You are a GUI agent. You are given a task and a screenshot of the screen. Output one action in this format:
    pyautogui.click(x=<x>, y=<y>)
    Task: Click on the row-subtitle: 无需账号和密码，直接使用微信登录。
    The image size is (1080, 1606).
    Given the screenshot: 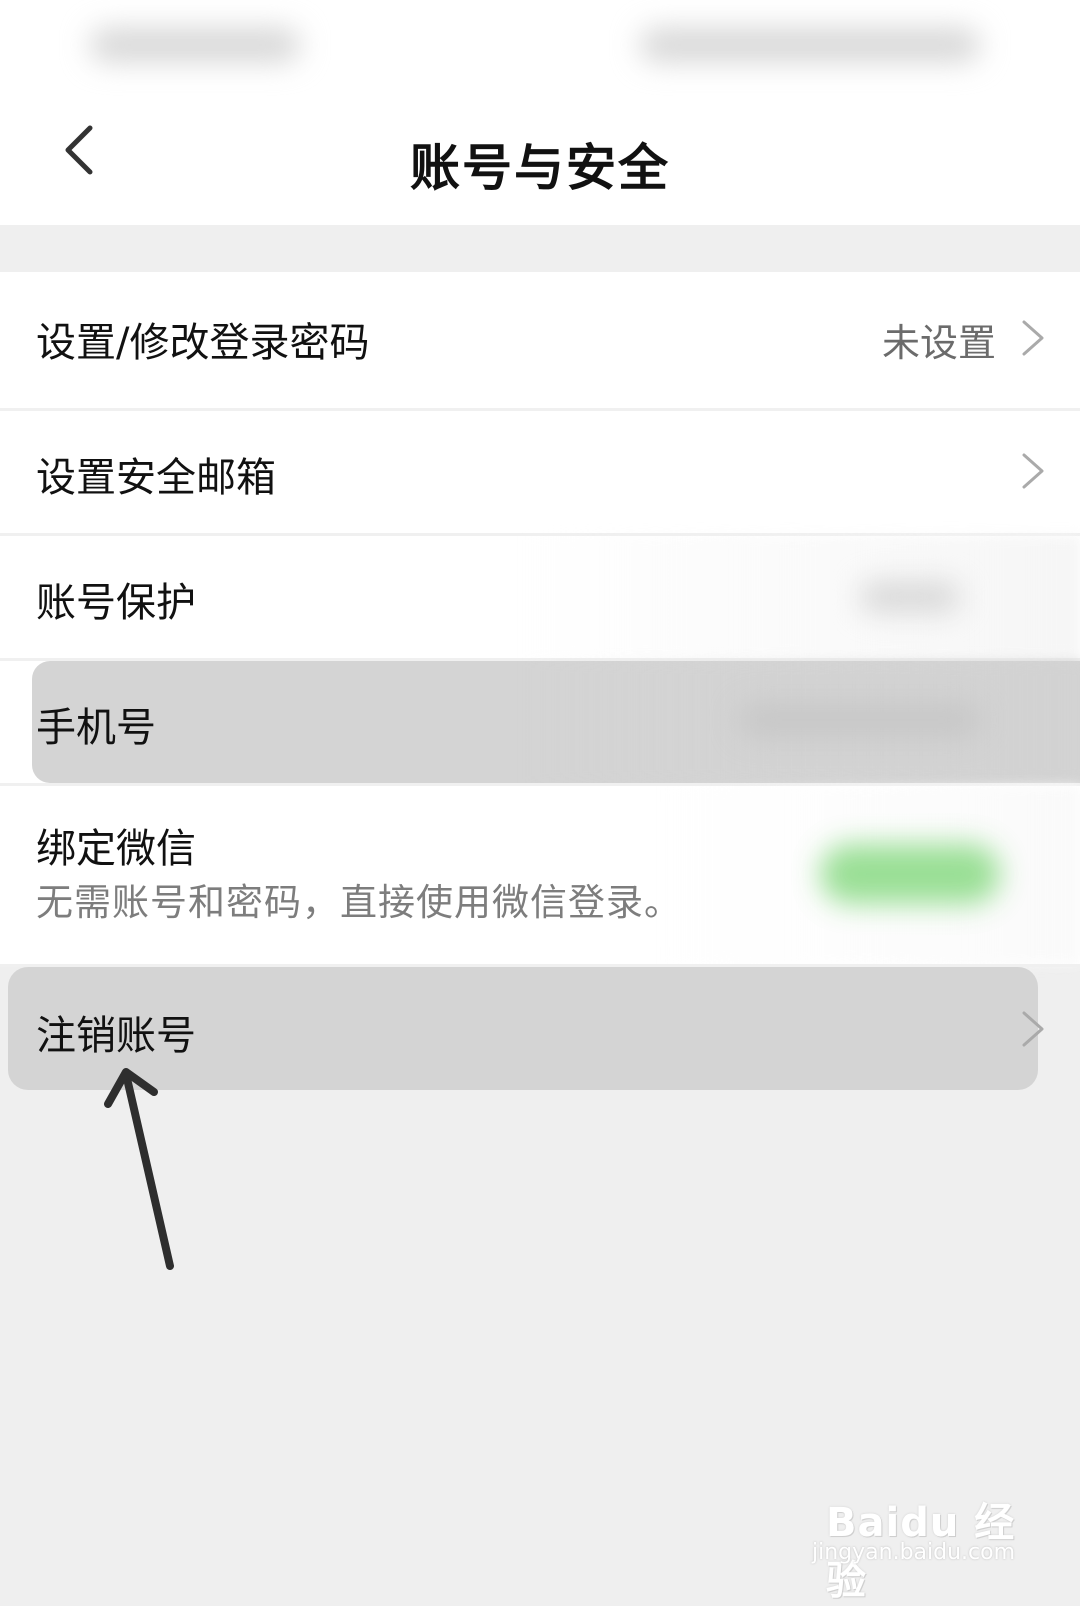 What is the action you would take?
    pyautogui.click(x=359, y=902)
    